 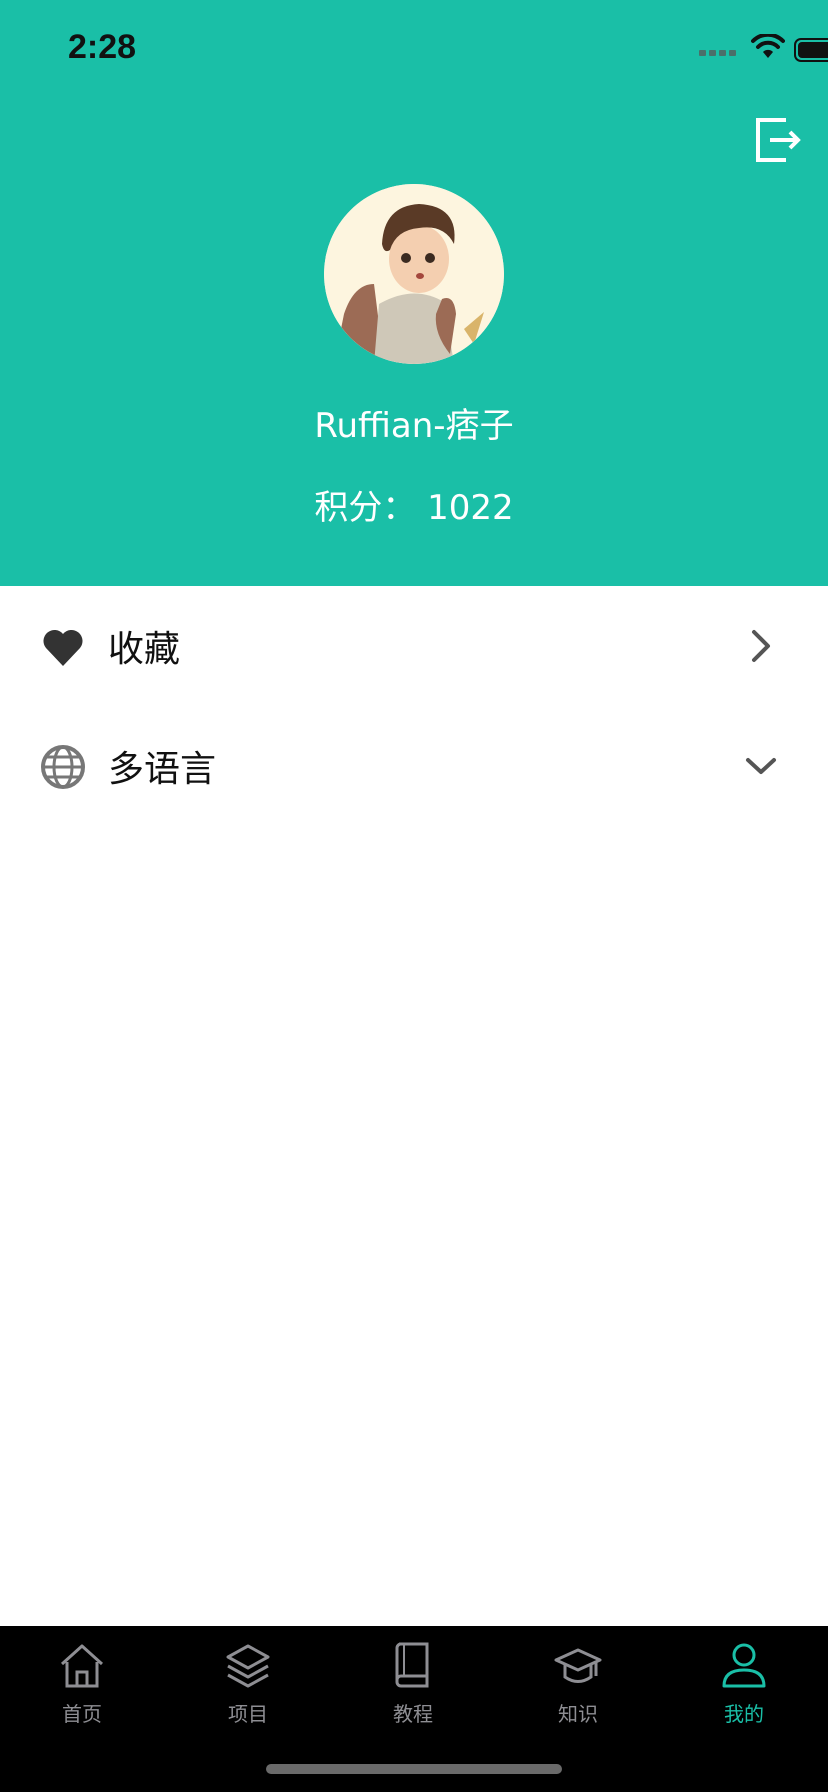 What do you see at coordinates (744, 1665) in the screenshot?
I see `user-icon` at bounding box center [744, 1665].